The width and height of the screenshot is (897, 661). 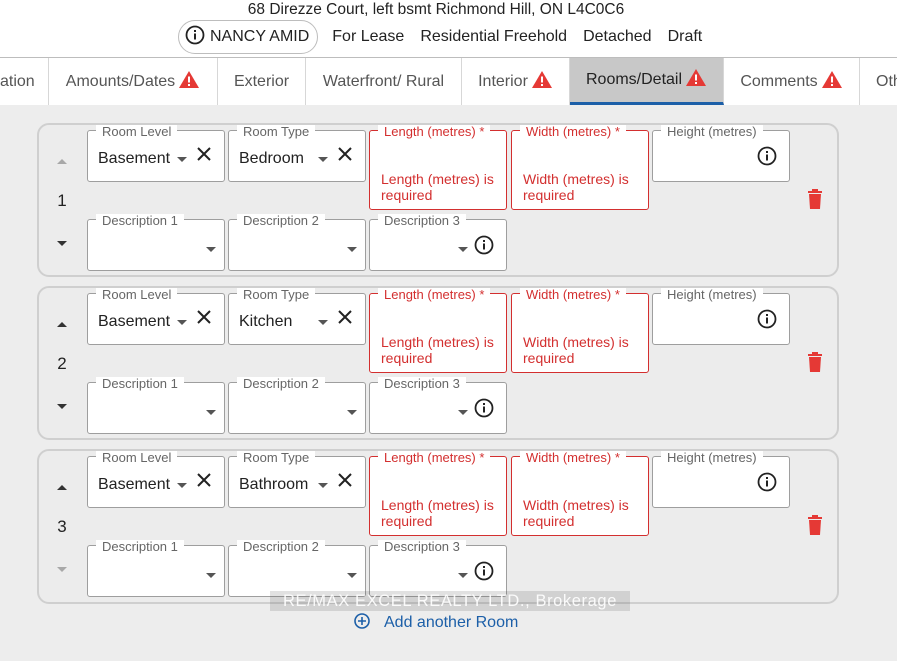 I want to click on tab-other: Oth, so click(x=878, y=81).